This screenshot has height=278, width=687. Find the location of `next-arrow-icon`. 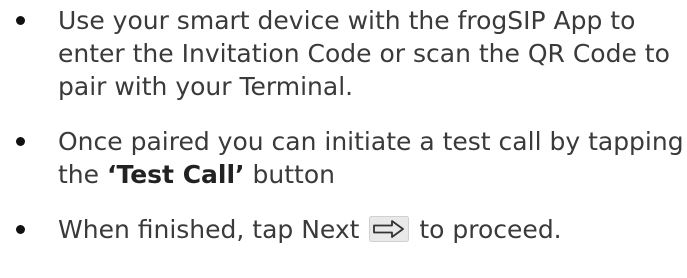

next-arrow-icon is located at coordinates (389, 233).